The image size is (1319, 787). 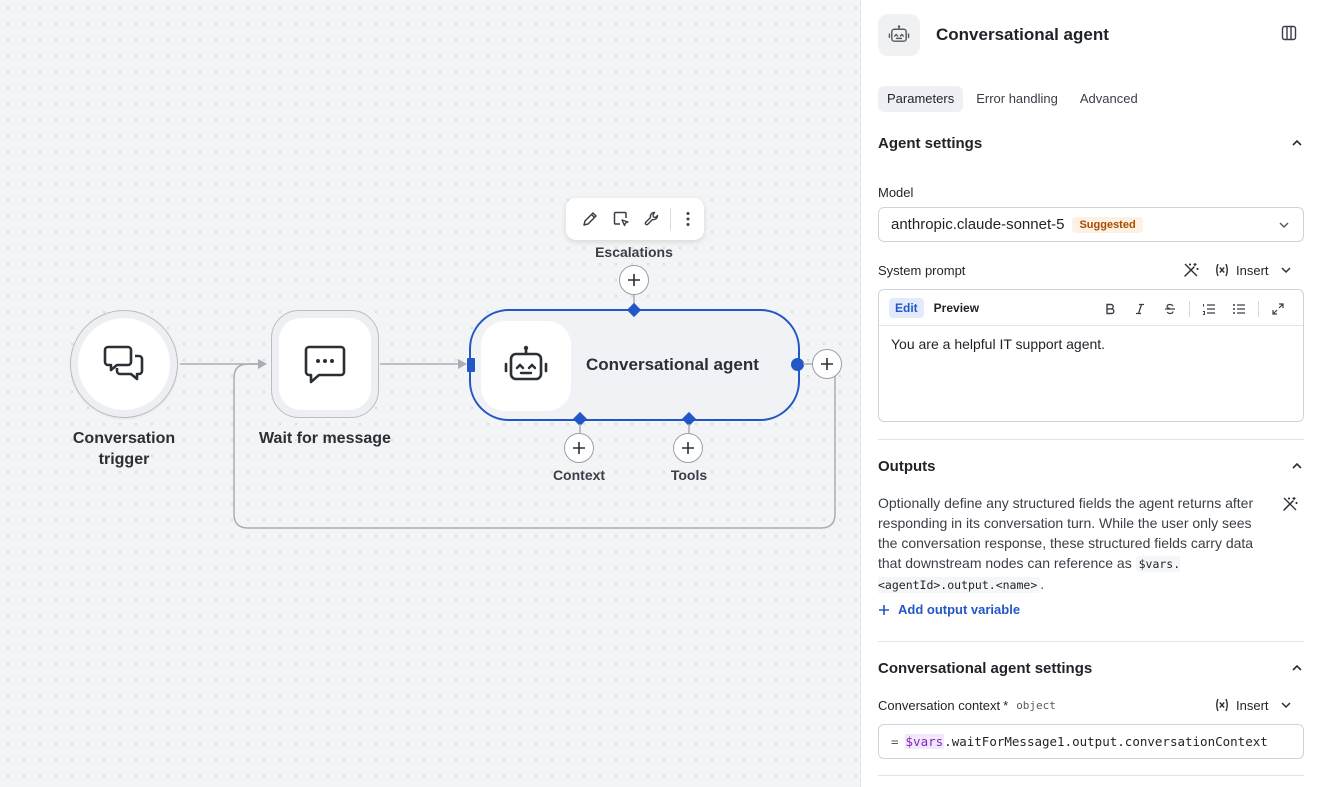 I want to click on conversational-settings-header: Conversational agent settings, so click(x=1091, y=668).